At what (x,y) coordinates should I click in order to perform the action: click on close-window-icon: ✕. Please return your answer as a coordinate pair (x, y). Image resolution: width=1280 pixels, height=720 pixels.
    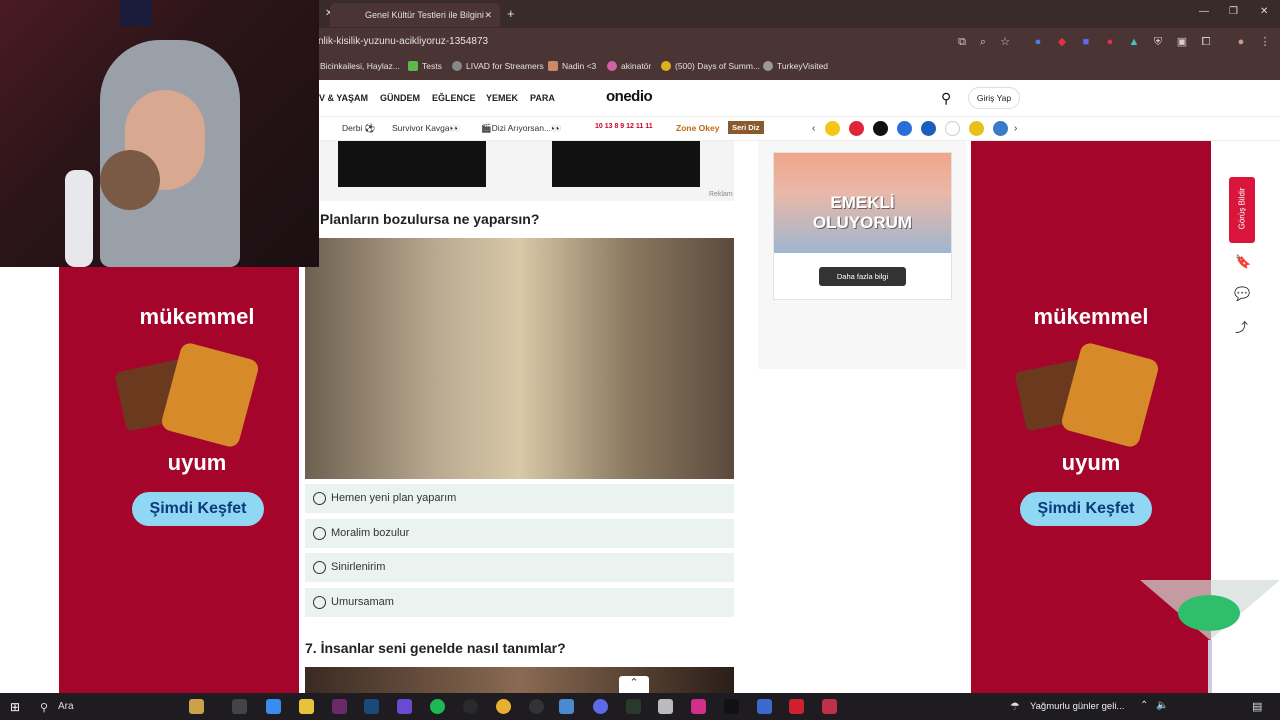
    Looking at the image, I should click on (1264, 11).